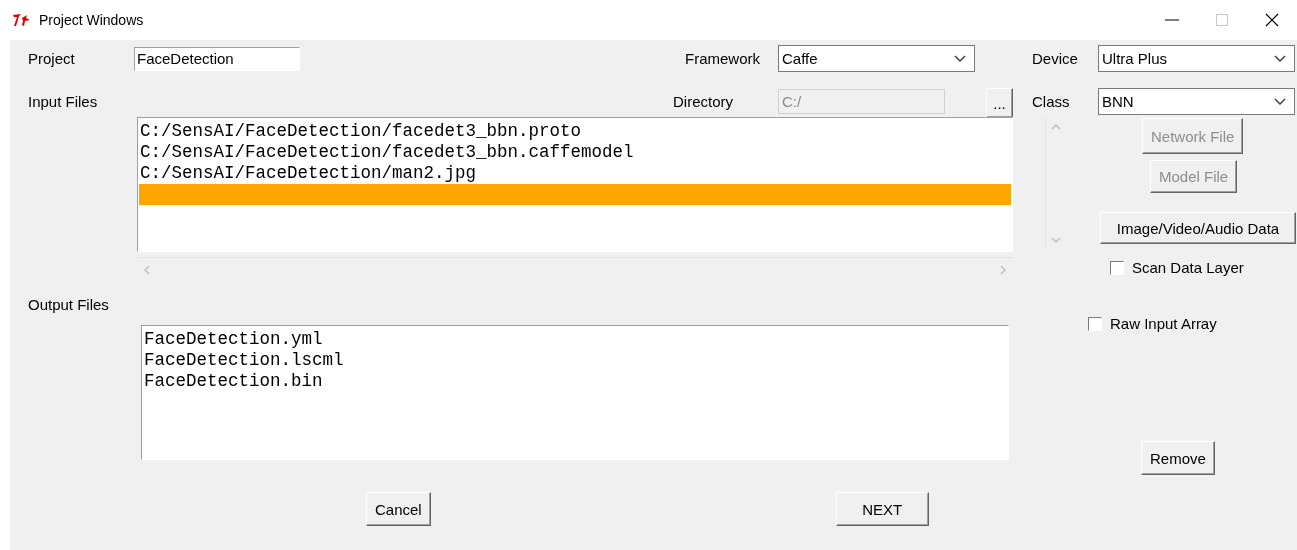 Image resolution: width=1297 pixels, height=550 pixels. Describe the element at coordinates (63, 101) in the screenshot. I see `section-label: Input Files` at that location.